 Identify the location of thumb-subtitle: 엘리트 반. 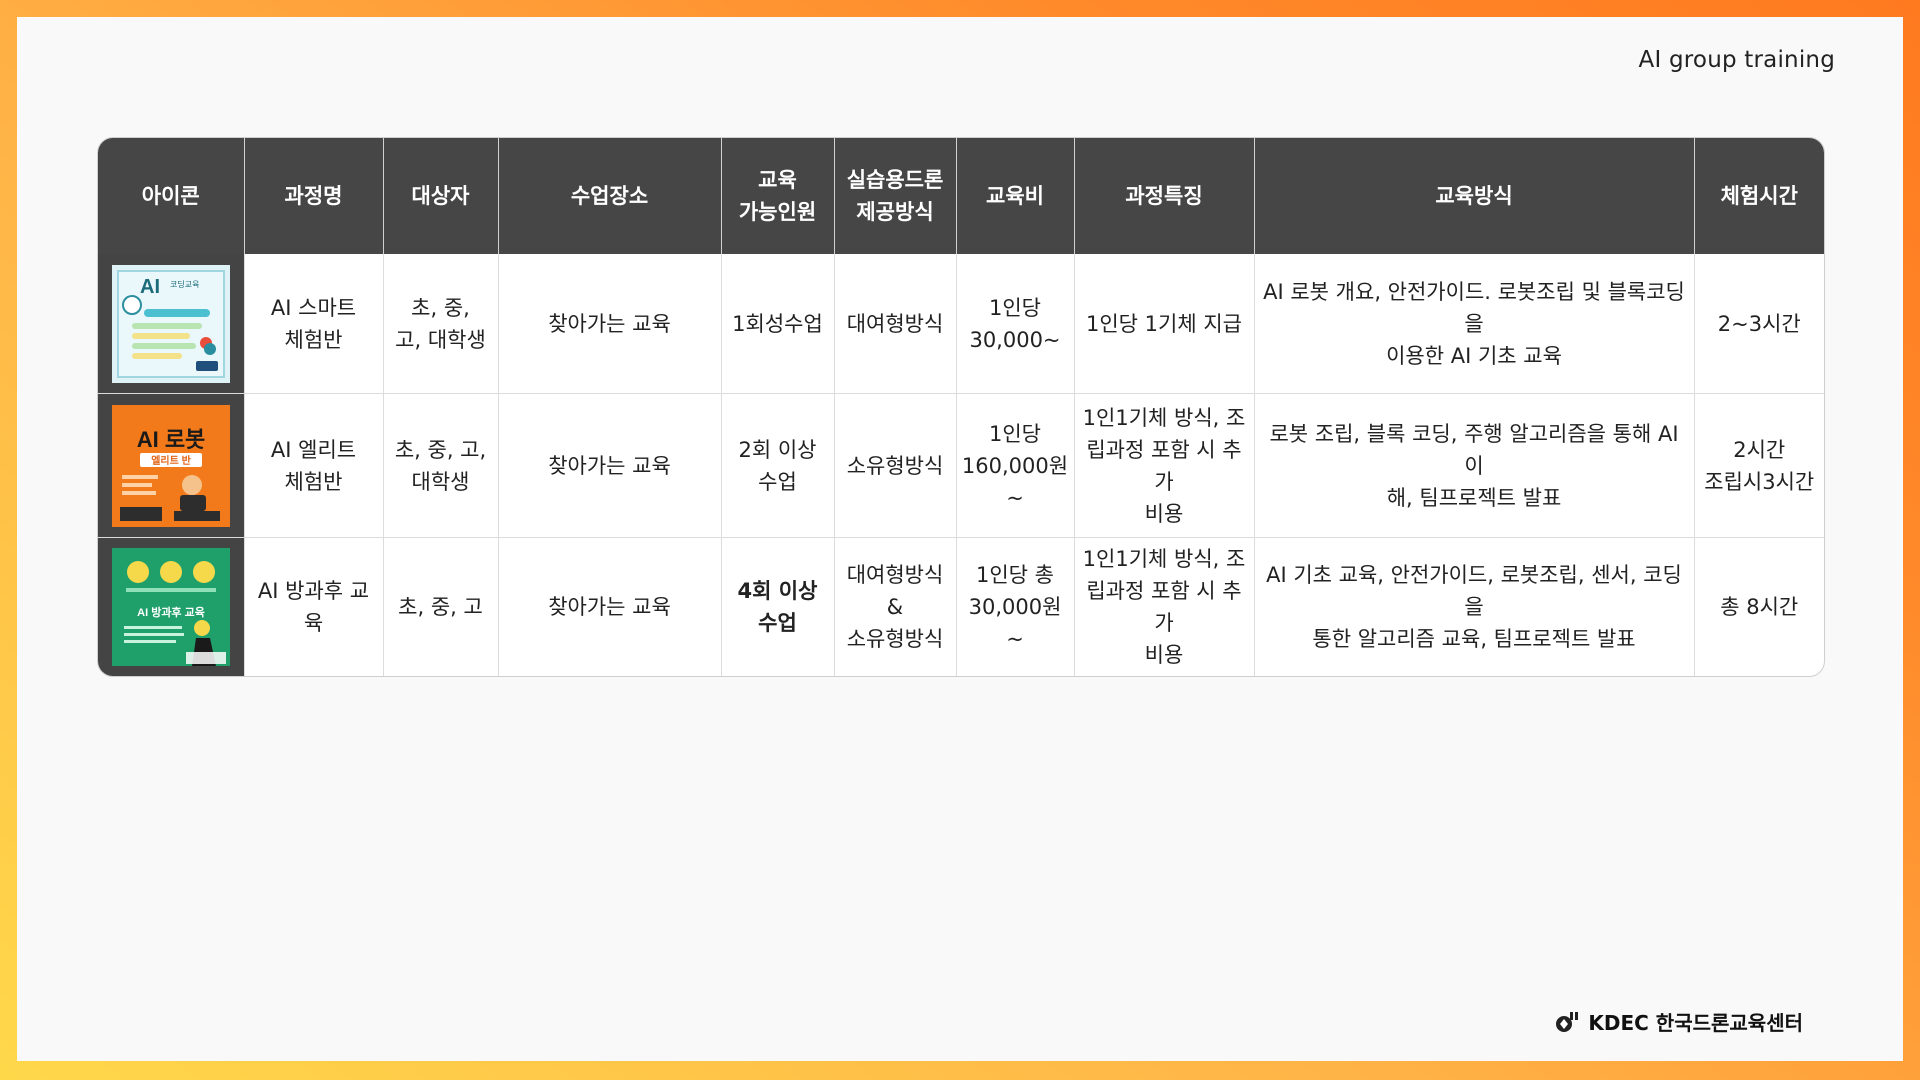
(171, 460).